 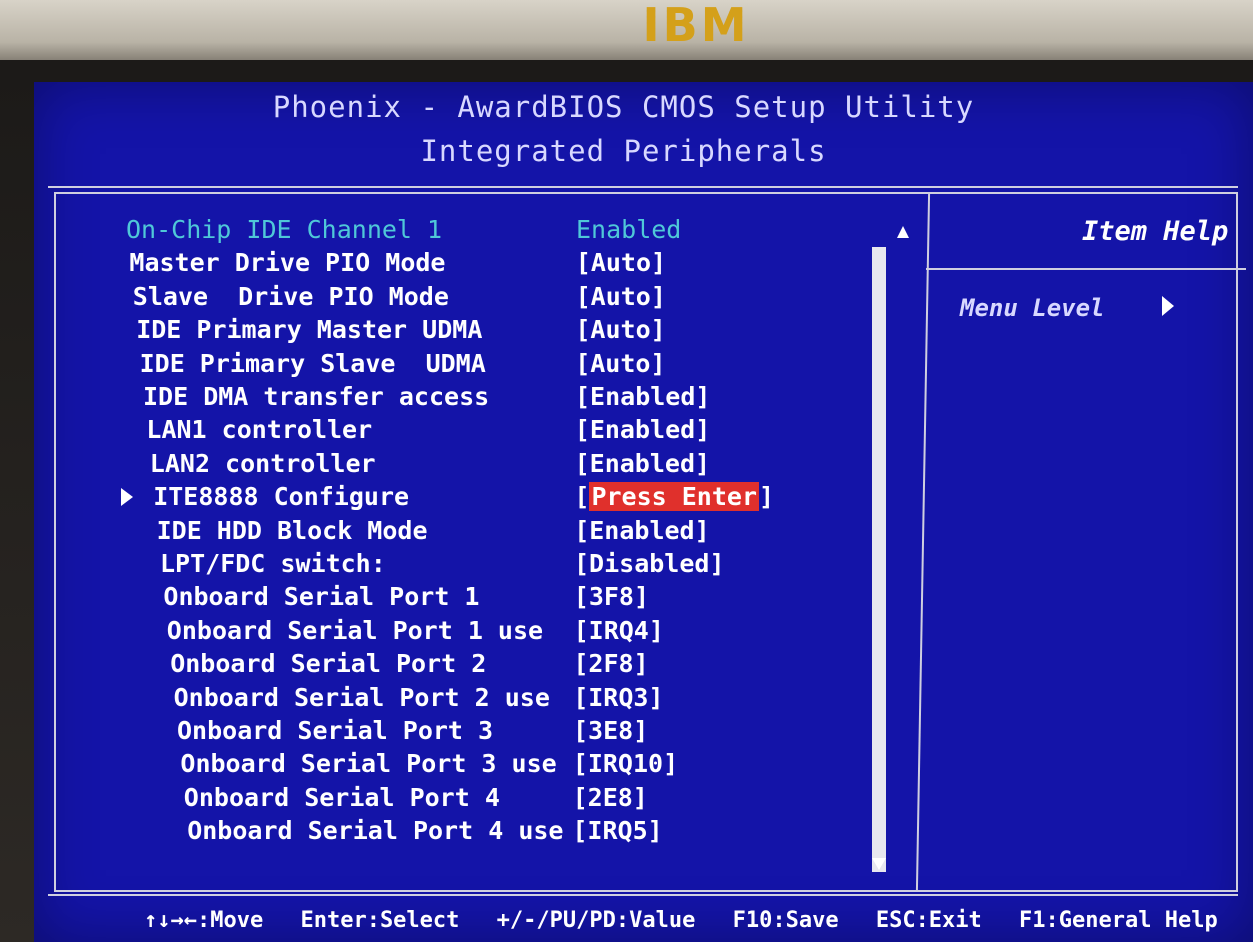 I want to click on footer-value: +/-/PU/PD:Value, so click(x=596, y=920).